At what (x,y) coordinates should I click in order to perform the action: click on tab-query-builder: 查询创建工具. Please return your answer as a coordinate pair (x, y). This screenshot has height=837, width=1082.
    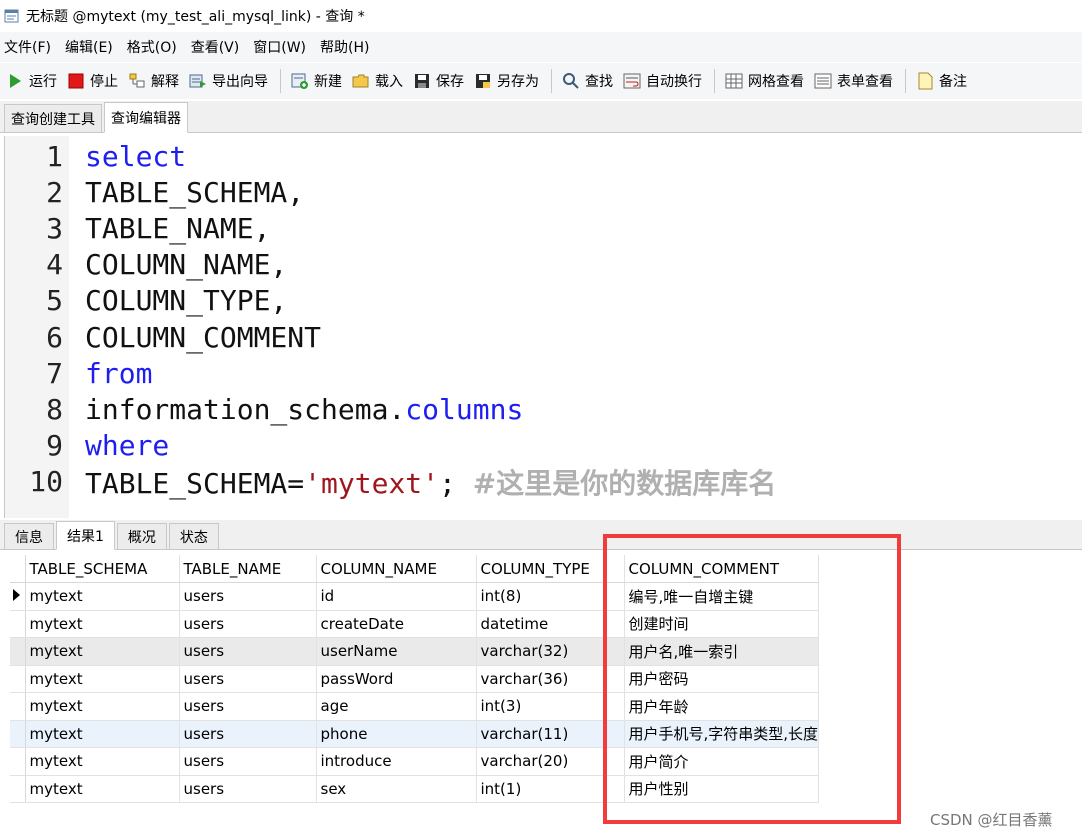
    Looking at the image, I should click on (53, 118).